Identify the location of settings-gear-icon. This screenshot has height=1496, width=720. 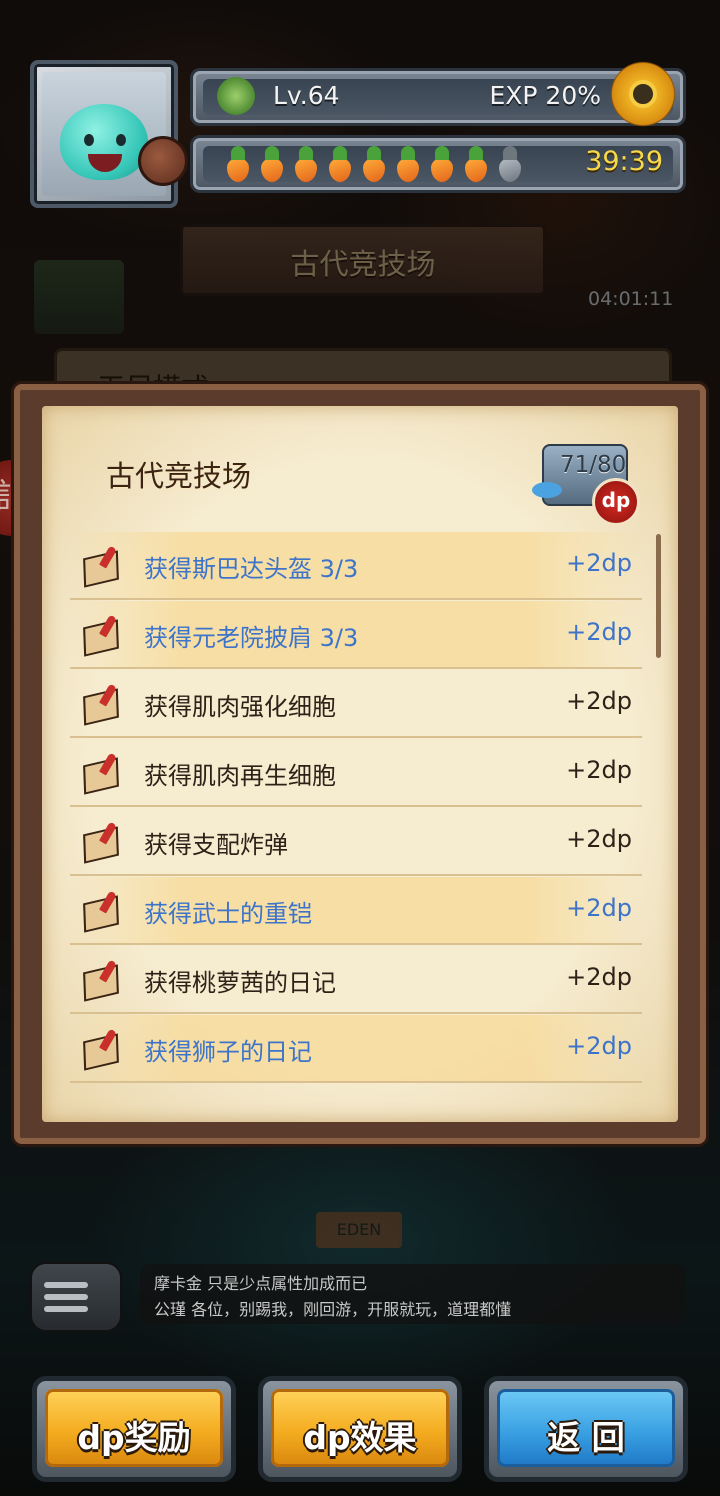
(643, 94).